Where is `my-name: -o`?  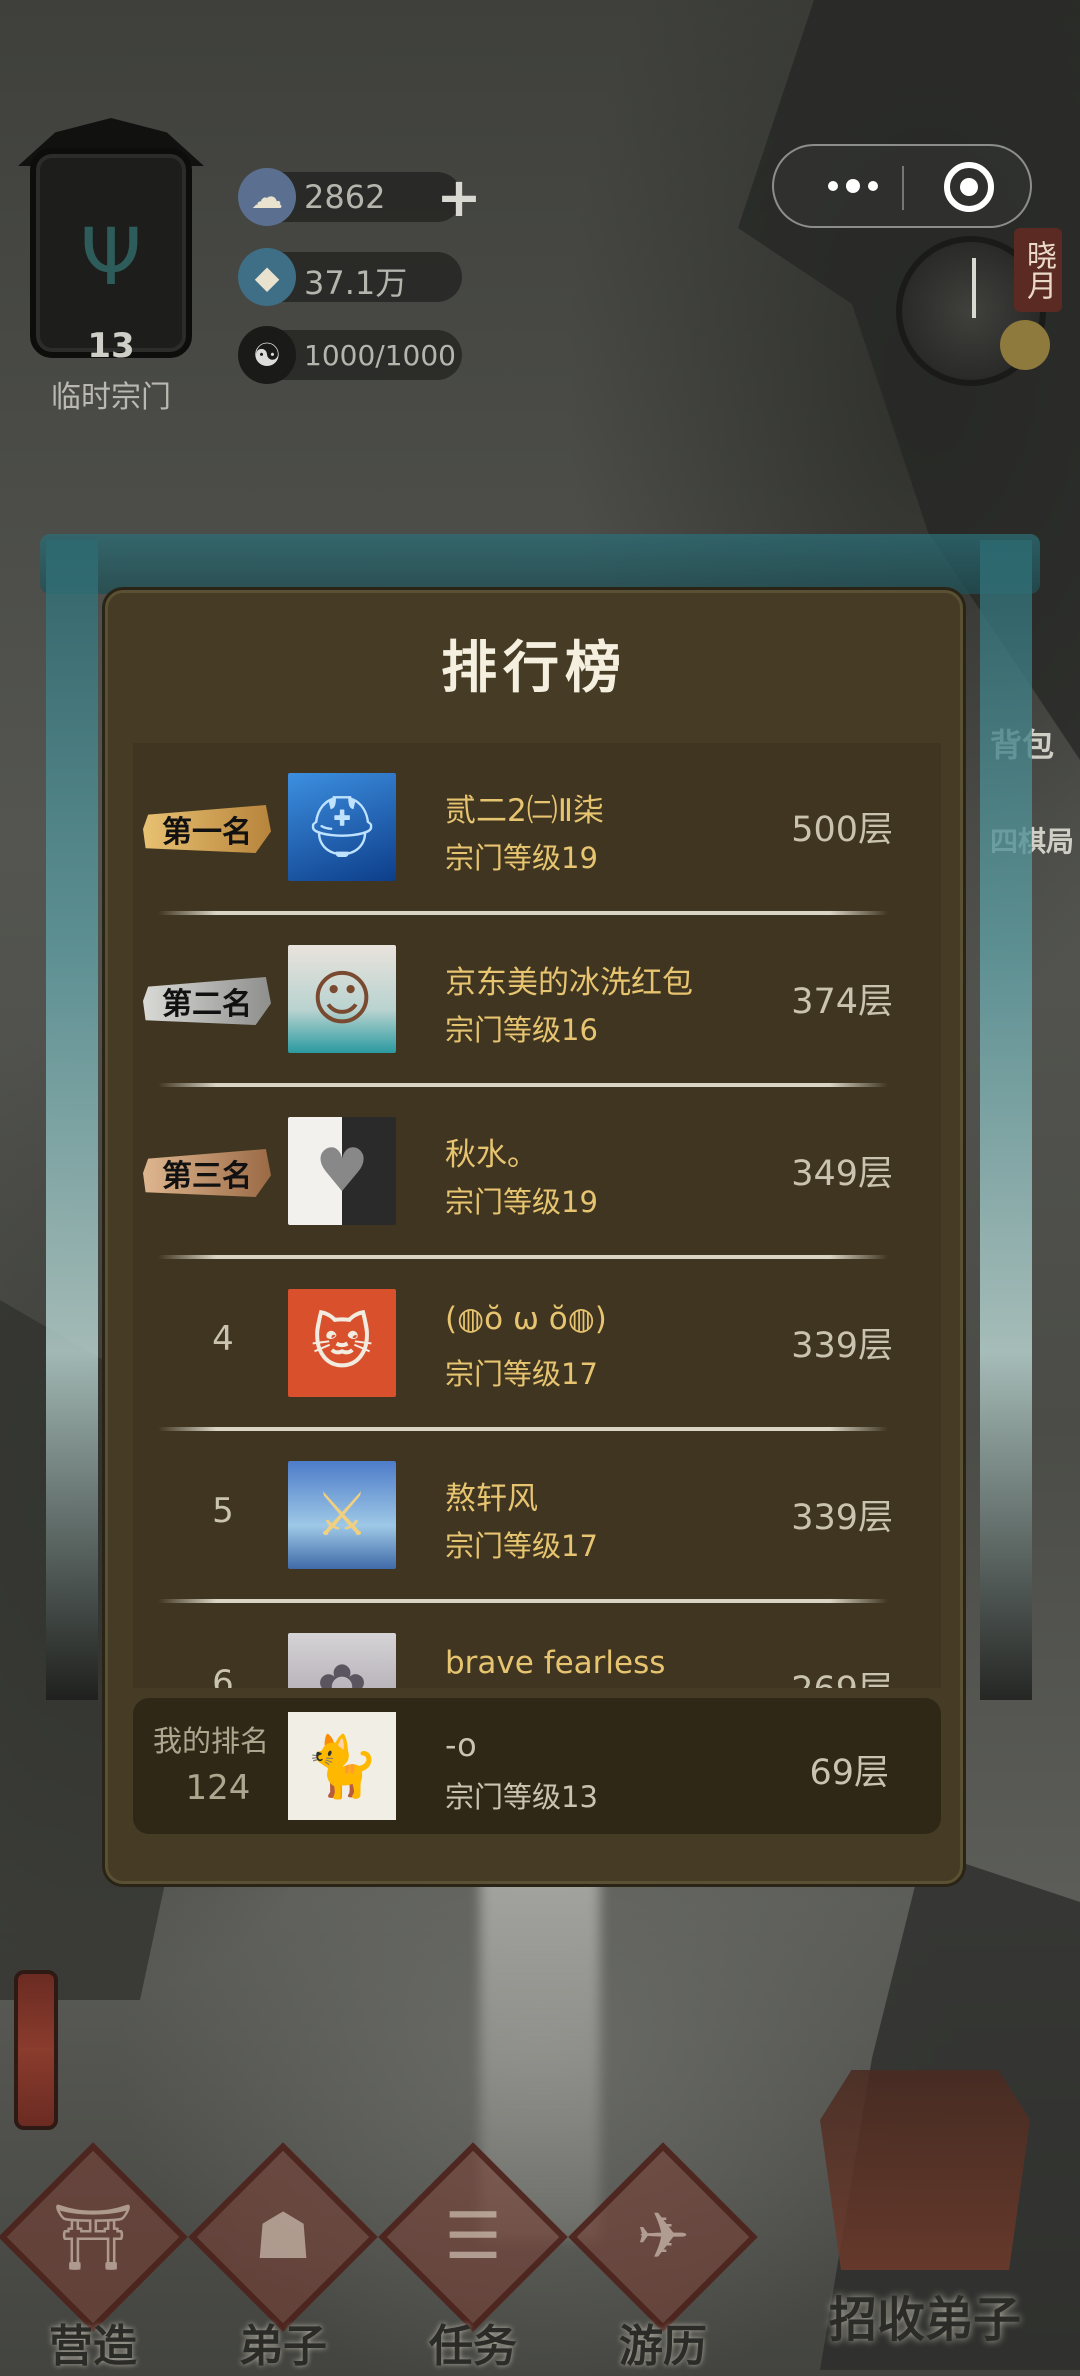 my-name: -o is located at coordinates (461, 1745).